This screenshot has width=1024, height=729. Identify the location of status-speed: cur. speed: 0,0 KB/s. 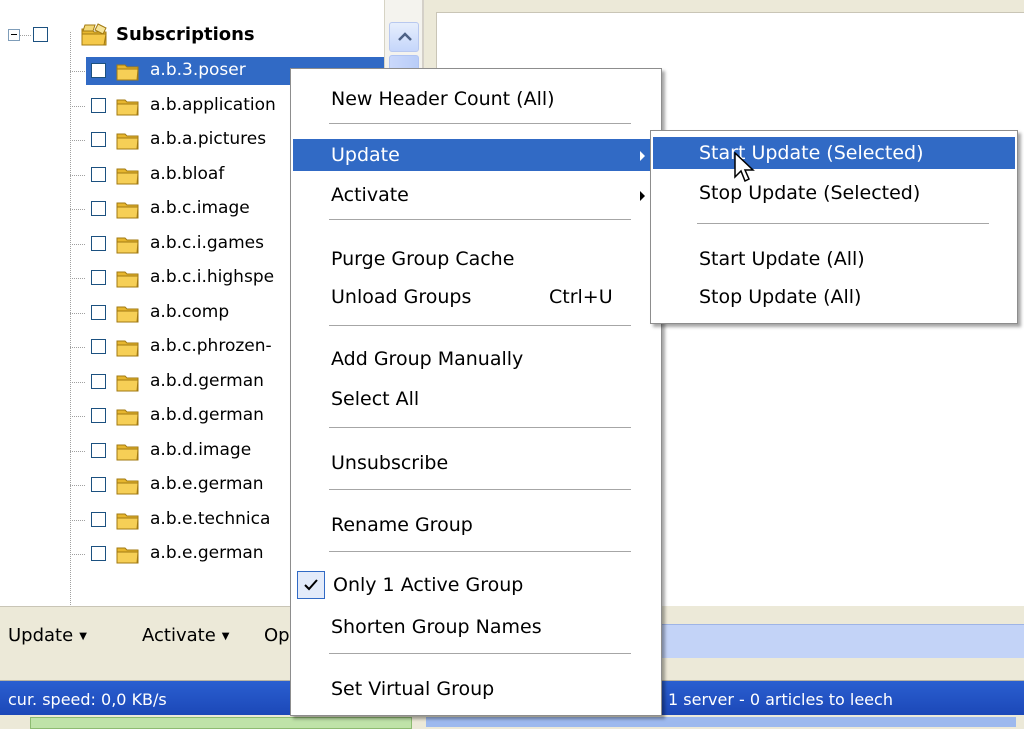
(87, 699).